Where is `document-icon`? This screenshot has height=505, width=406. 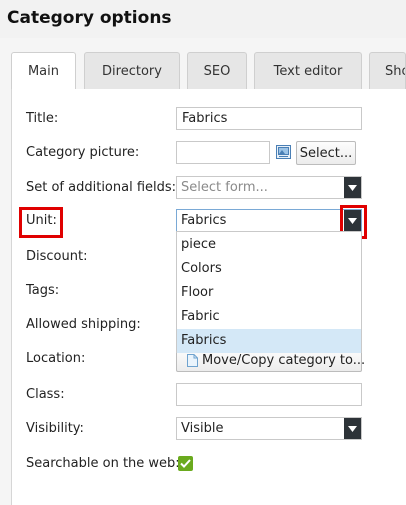 document-icon is located at coordinates (192, 360).